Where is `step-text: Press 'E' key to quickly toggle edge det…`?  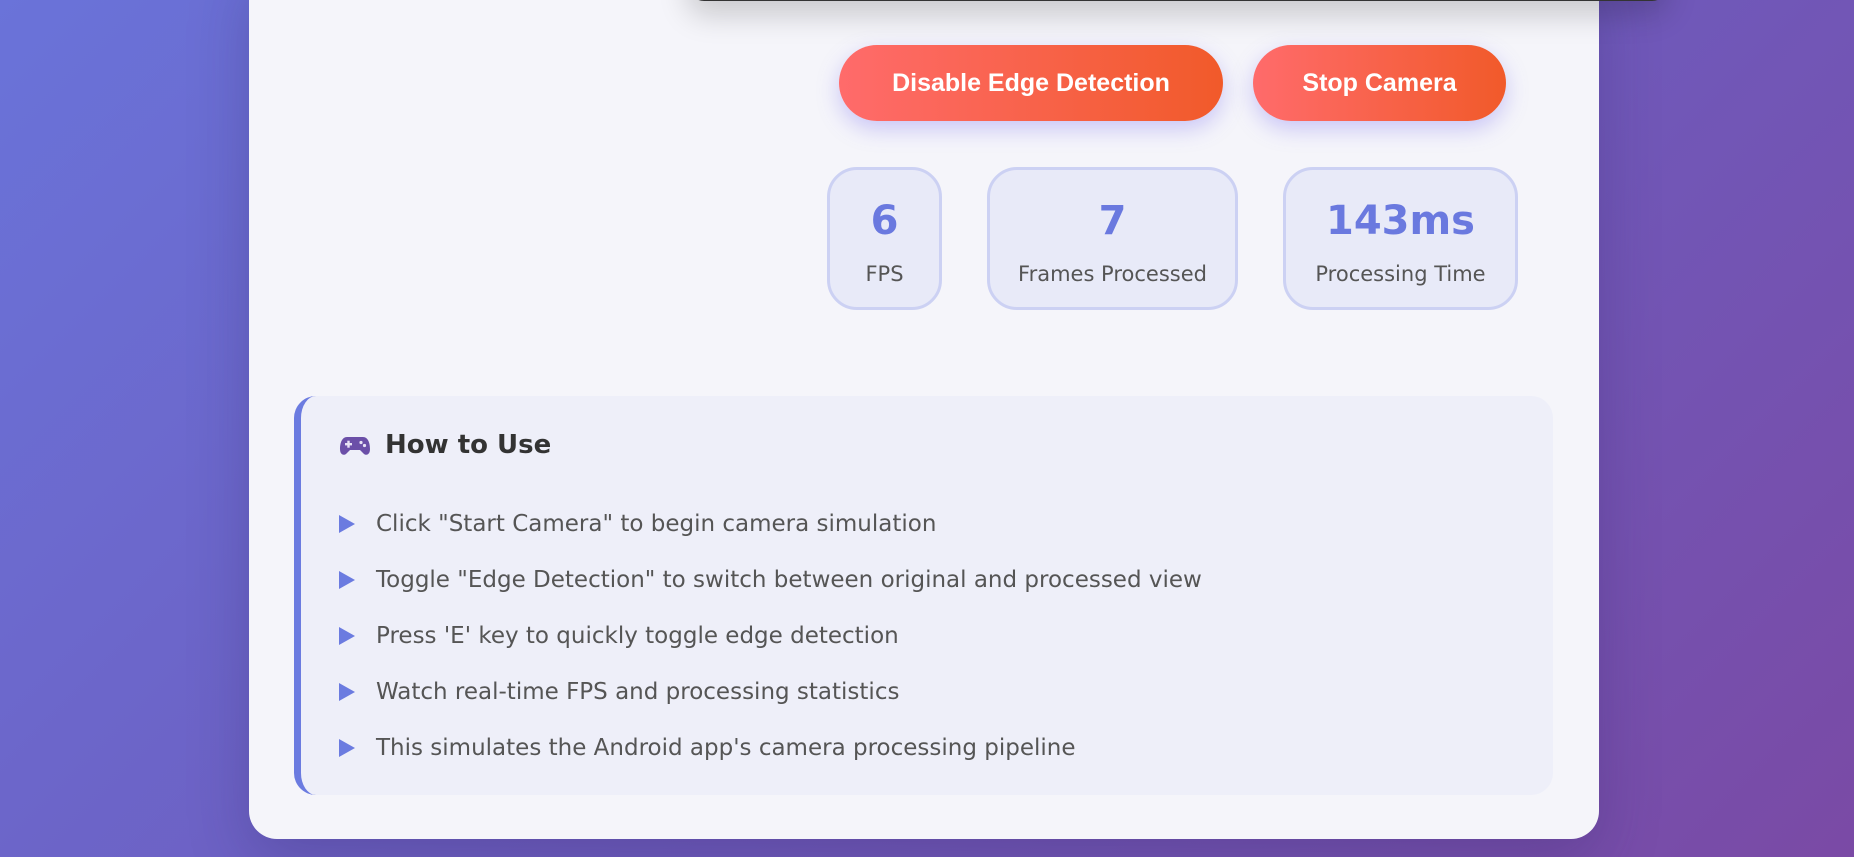 step-text: Press 'E' key to quickly toggle edge det… is located at coordinates (637, 636).